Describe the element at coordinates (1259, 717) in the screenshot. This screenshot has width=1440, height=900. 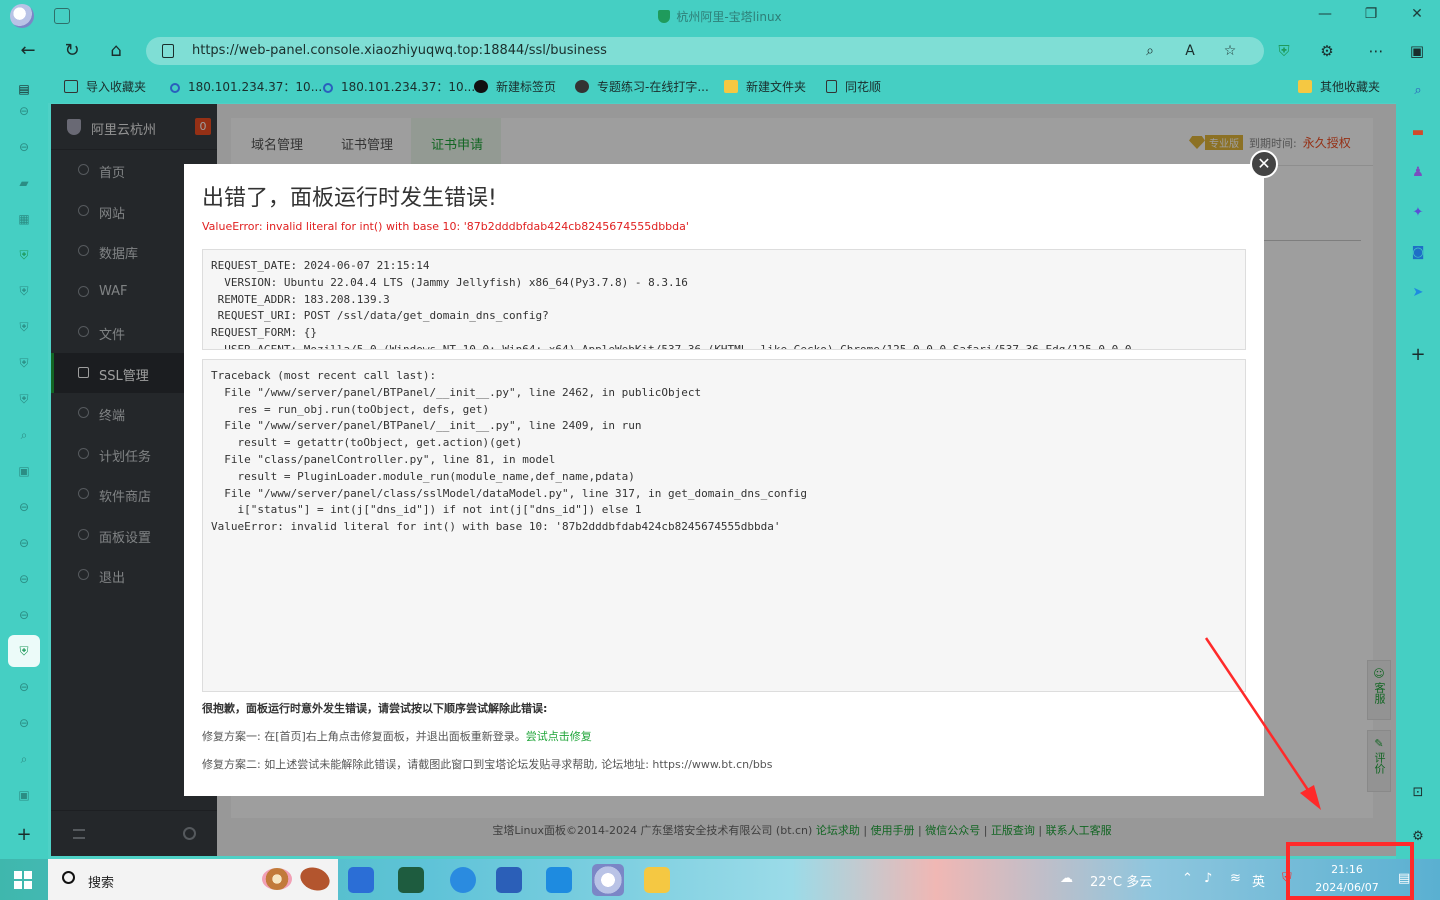
I see `arrow-line` at that location.